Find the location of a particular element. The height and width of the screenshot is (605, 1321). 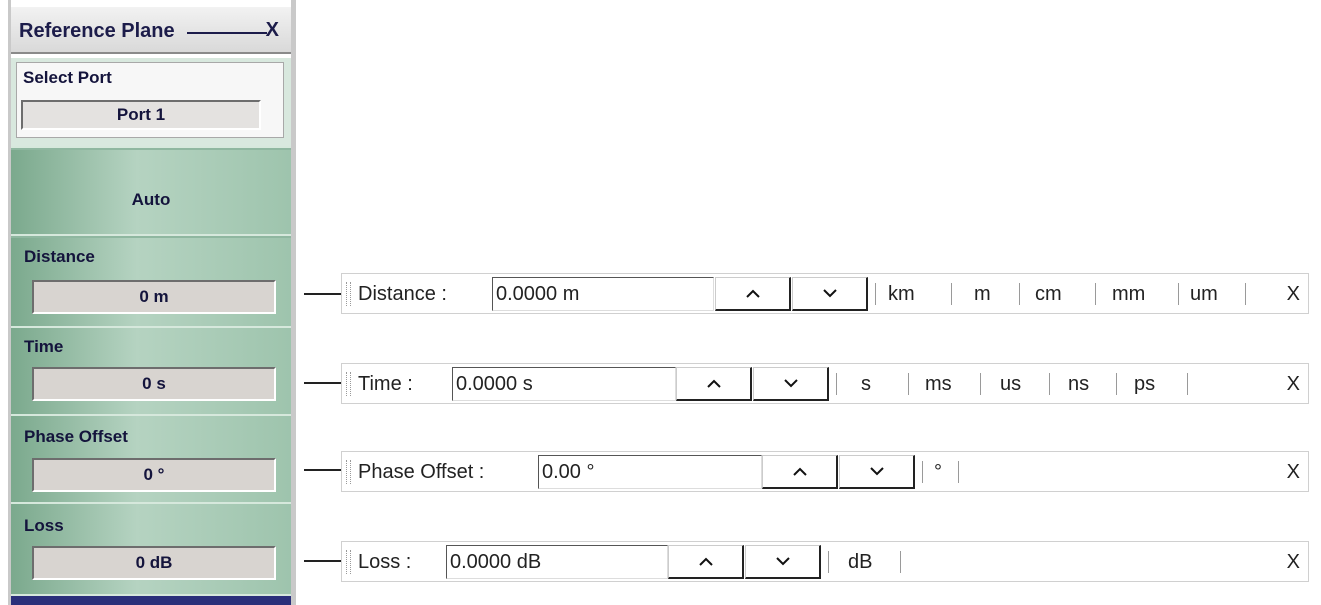

unit-degree: ° is located at coordinates (938, 472).